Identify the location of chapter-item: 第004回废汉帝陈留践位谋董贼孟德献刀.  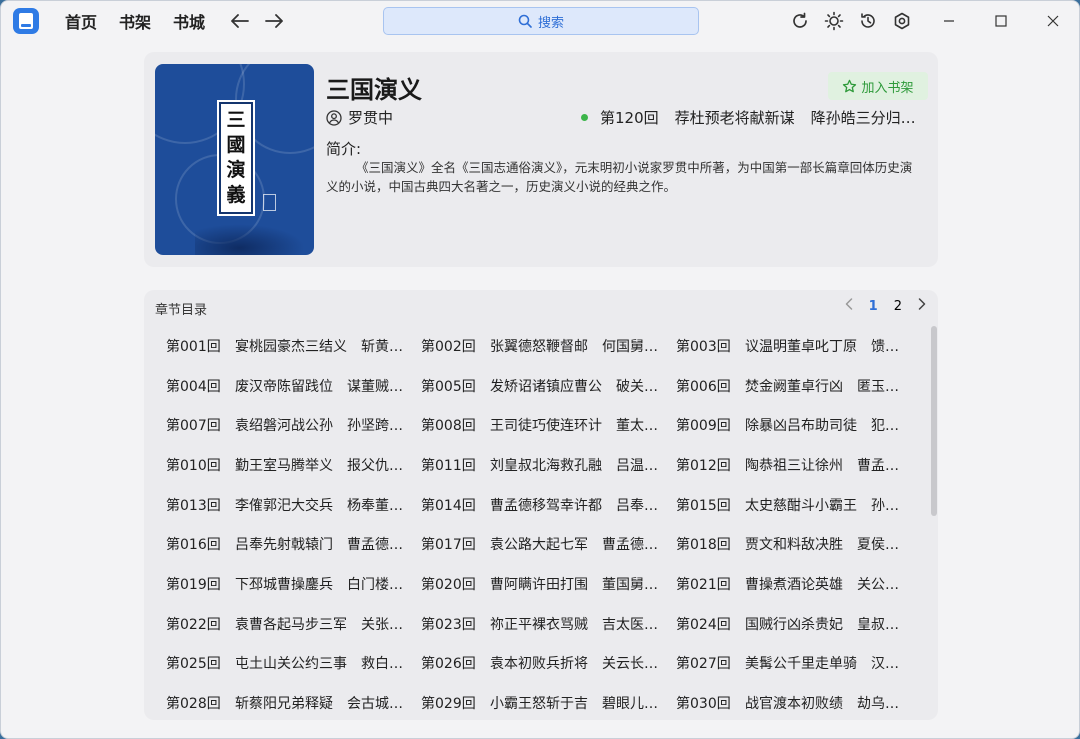
(293, 386).